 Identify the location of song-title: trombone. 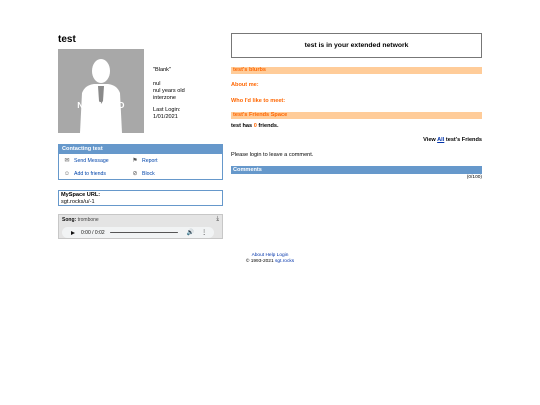
(88, 220).